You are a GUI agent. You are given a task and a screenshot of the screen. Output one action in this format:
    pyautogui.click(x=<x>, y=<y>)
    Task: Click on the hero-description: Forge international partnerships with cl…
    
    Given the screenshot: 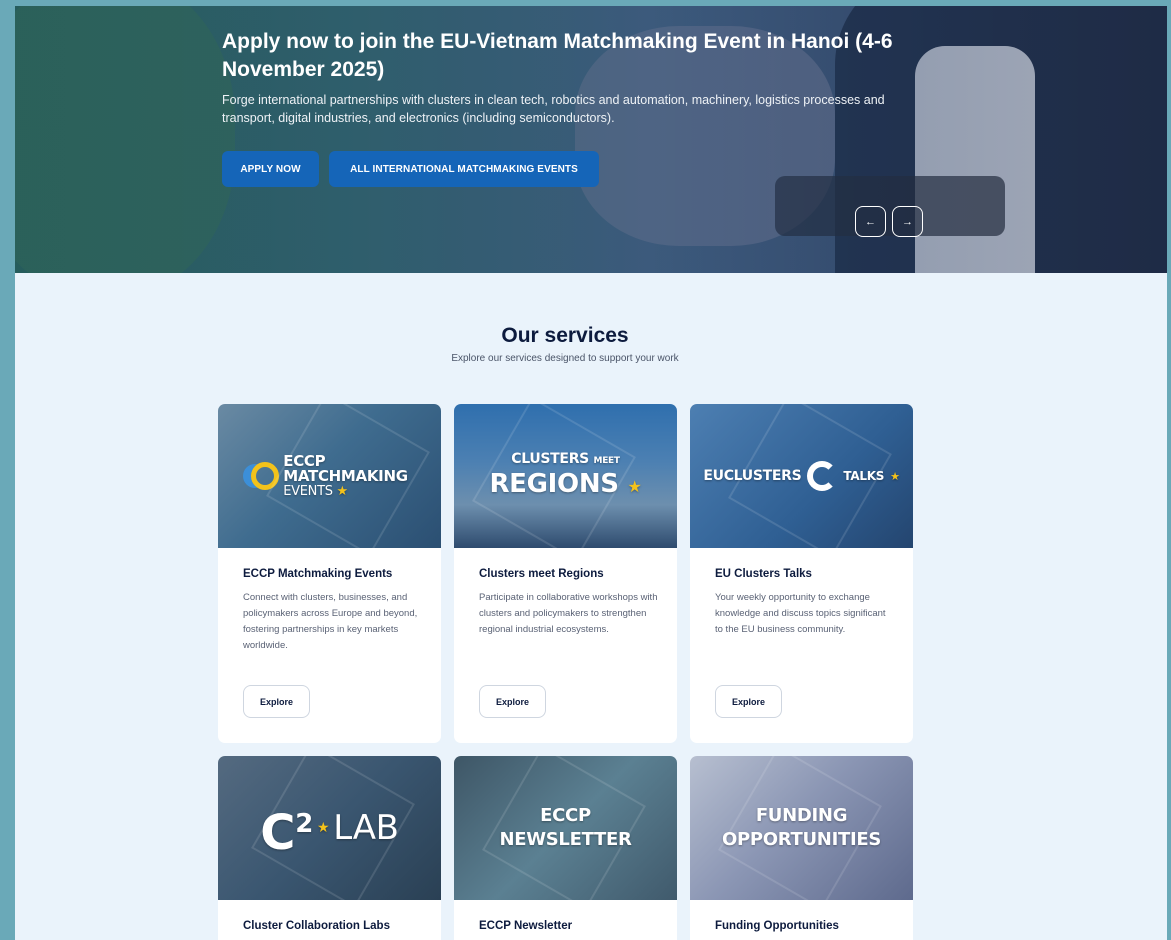 What is the action you would take?
    pyautogui.click(x=553, y=109)
    